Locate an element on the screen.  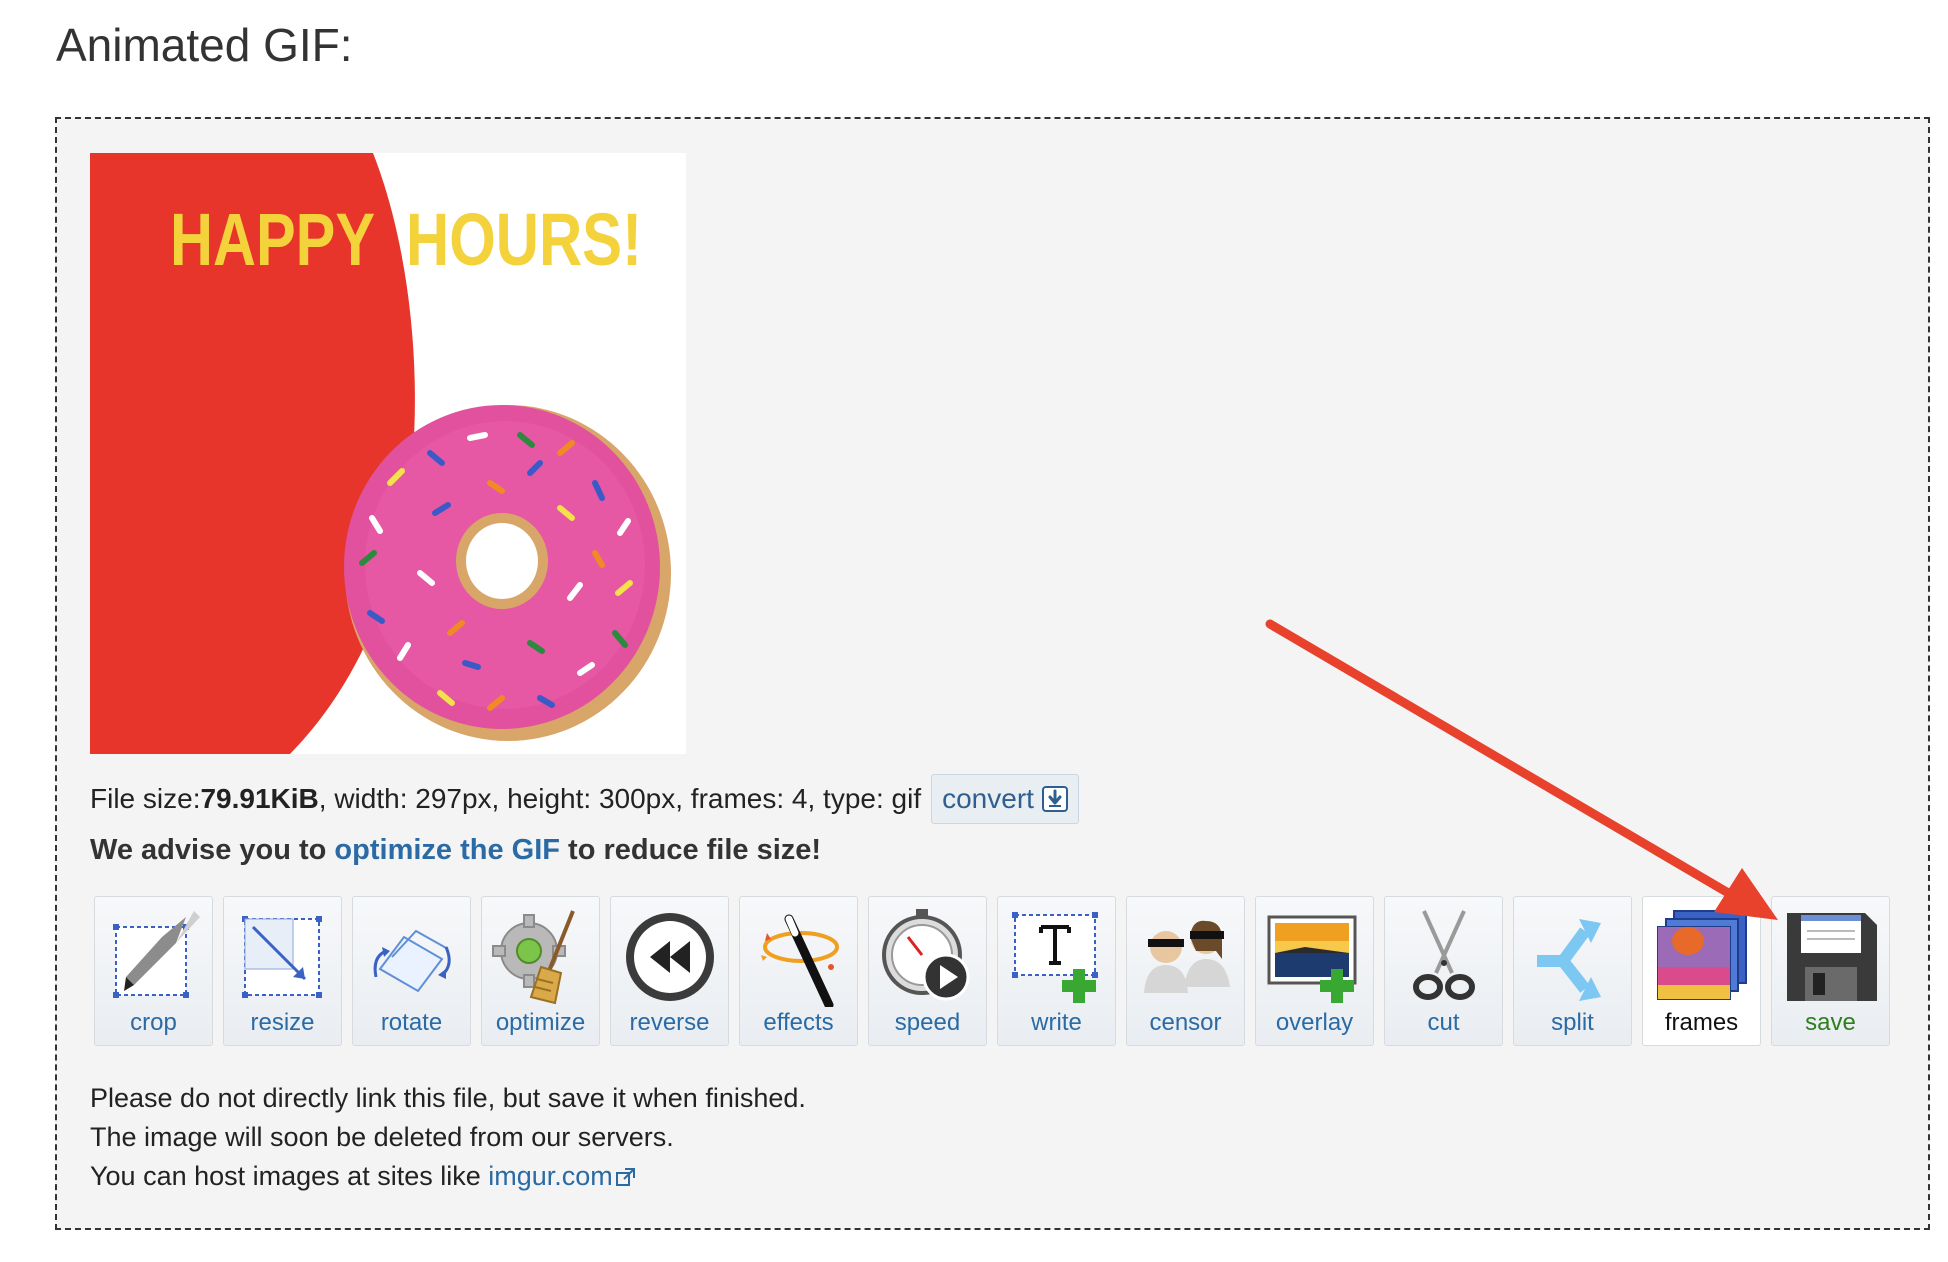
optimize-tool-button: optimize is located at coordinates (540, 971).